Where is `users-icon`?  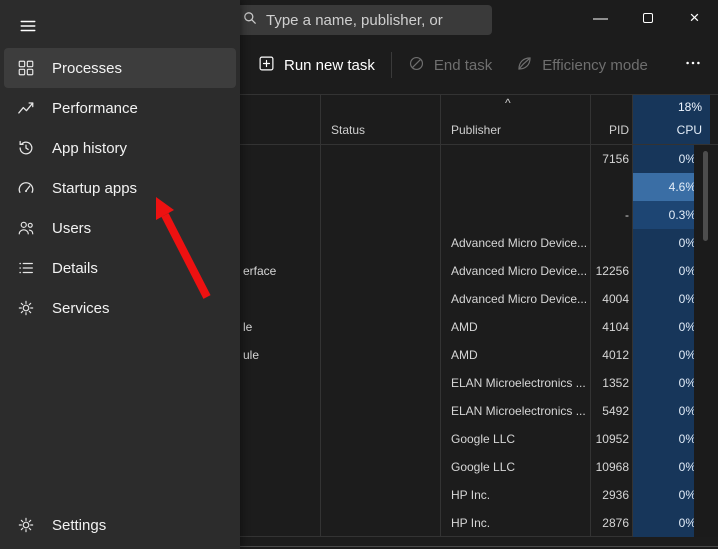
users-icon is located at coordinates (26, 228).